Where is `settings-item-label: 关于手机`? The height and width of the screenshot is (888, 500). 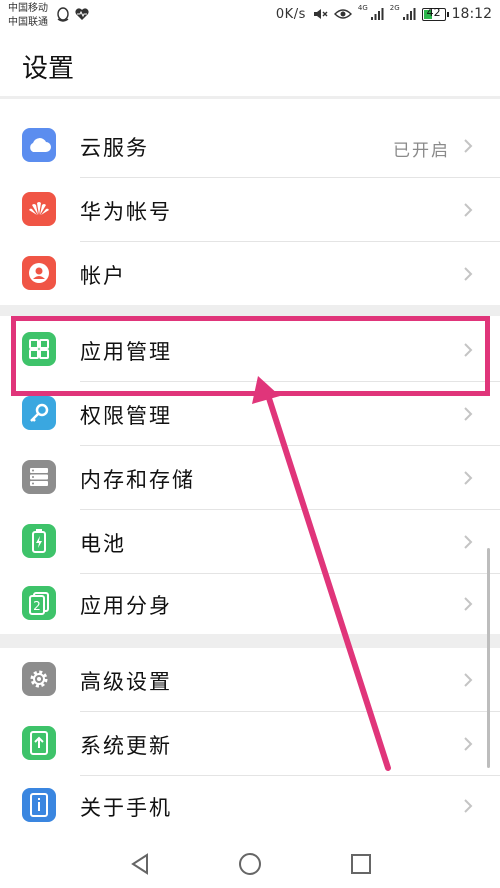
settings-item-label: 关于手机 is located at coordinates (126, 808).